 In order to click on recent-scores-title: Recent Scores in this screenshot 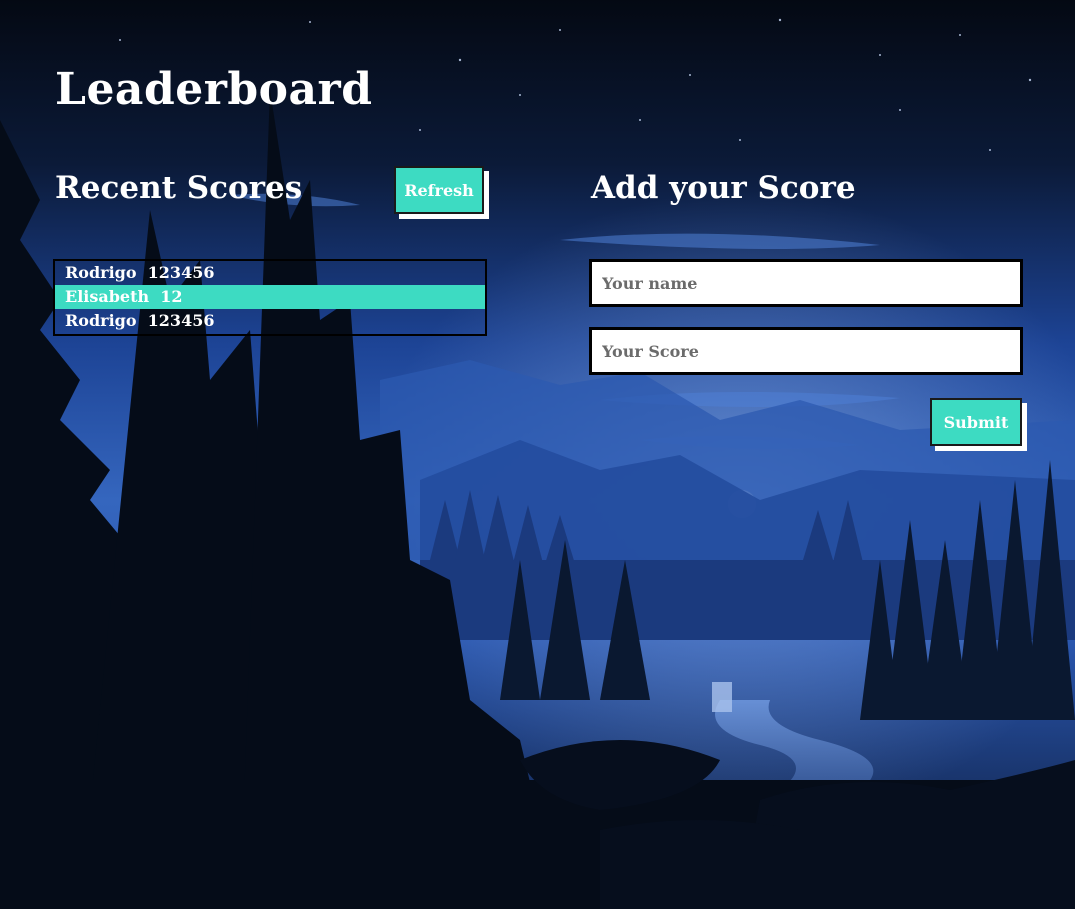, I will do `click(179, 188)`.